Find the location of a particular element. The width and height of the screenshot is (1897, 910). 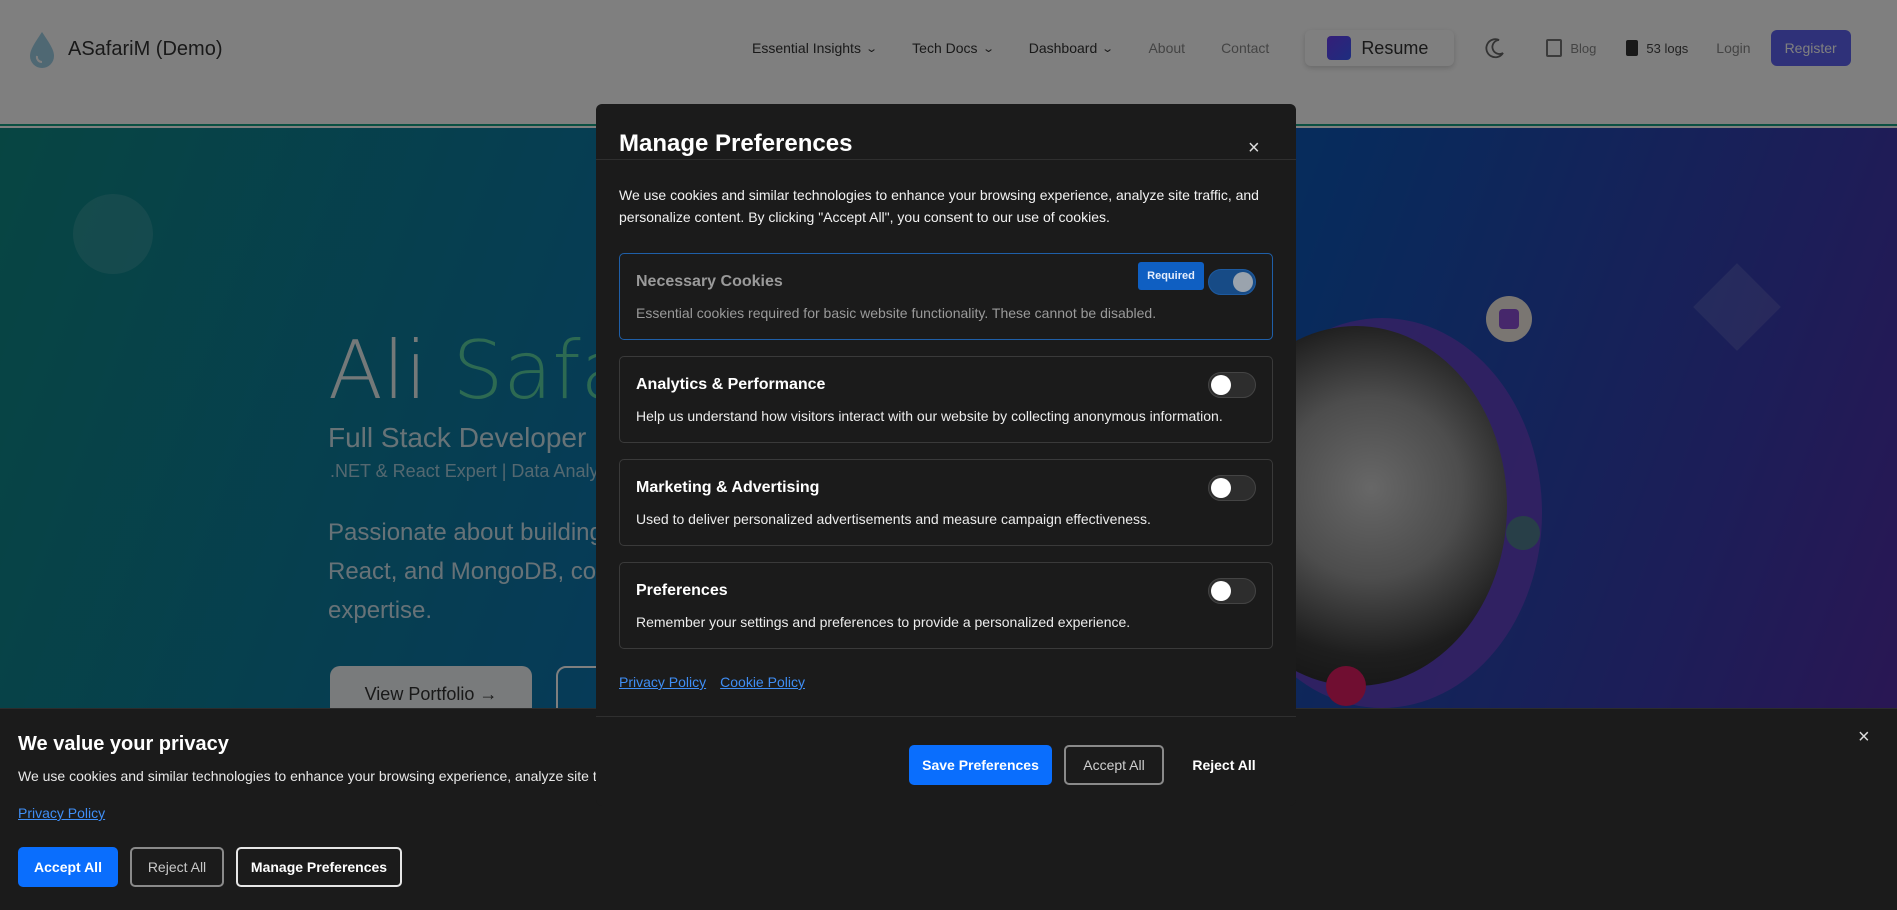

necessary-toggle is located at coordinates (1232, 282).